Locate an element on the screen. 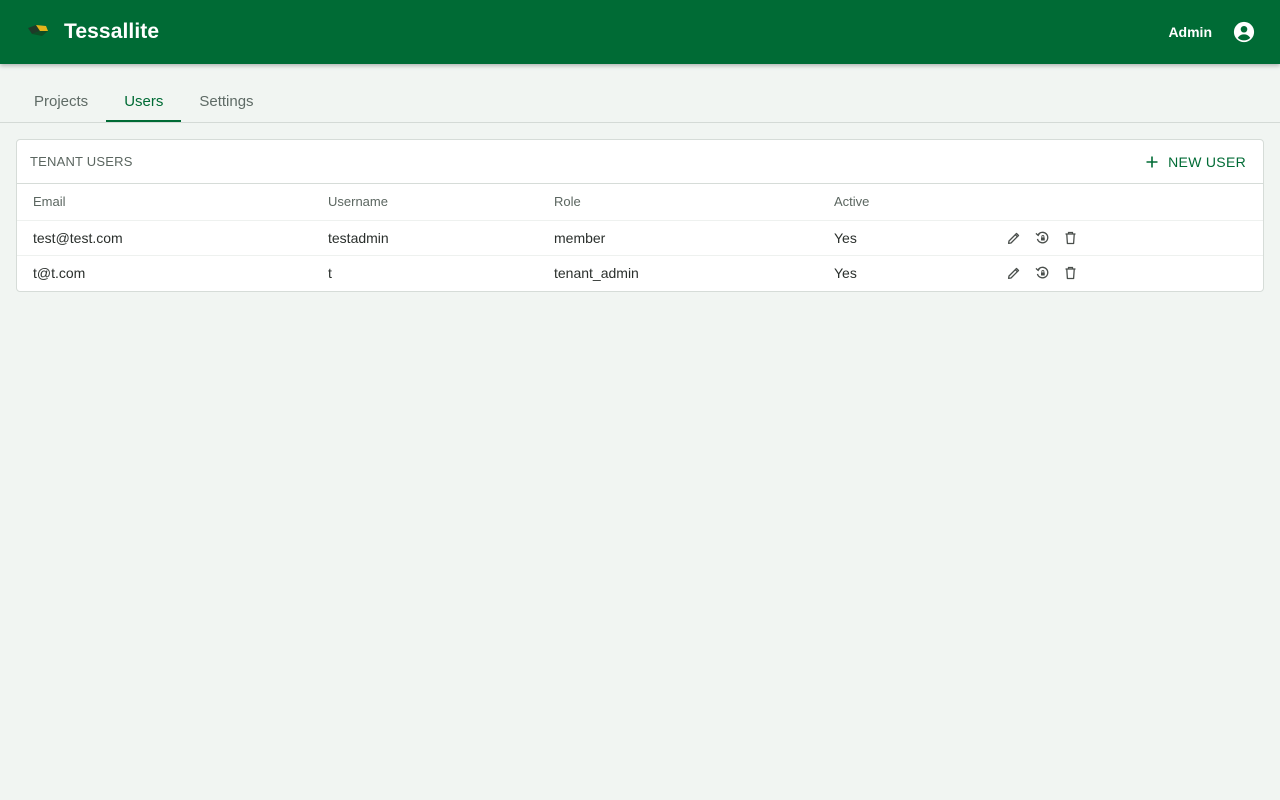  table-row: test@test.com testadmin member Yes is located at coordinates (640, 238).